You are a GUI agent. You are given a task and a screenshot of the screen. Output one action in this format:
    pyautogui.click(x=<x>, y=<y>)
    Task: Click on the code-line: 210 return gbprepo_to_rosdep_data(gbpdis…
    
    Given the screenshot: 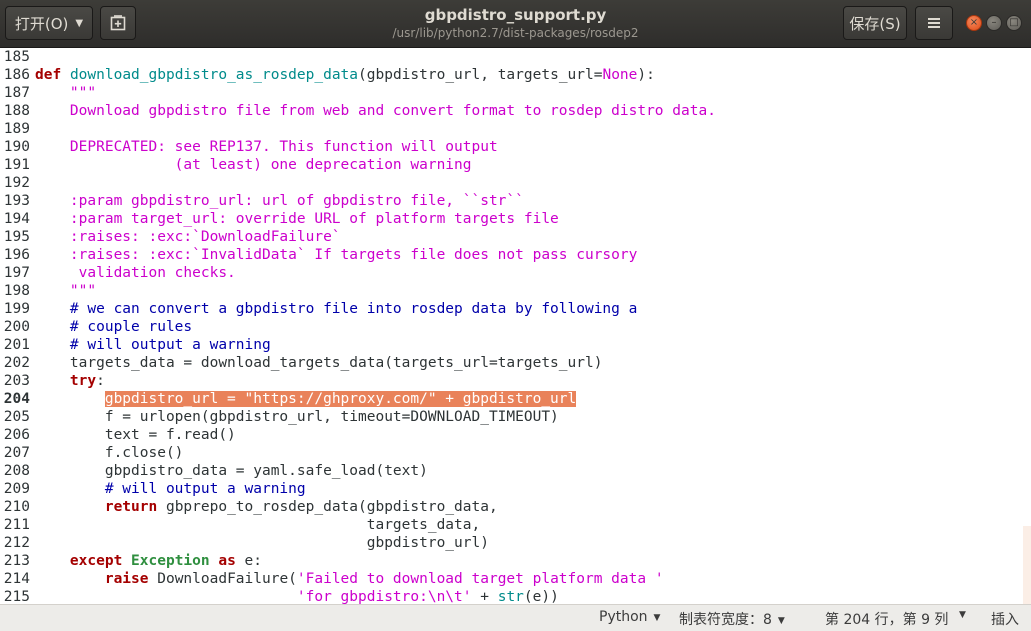 What is the action you would take?
    pyautogui.click(x=358, y=507)
    